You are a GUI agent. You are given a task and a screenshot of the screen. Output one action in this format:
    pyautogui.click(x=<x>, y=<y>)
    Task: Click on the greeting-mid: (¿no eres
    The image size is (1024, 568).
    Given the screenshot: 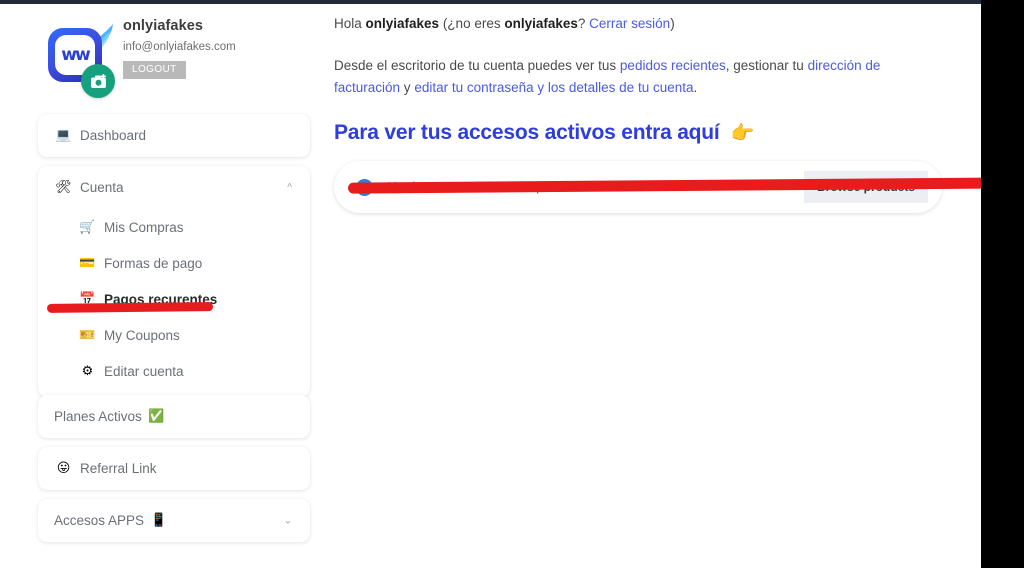 What is the action you would take?
    pyautogui.click(x=472, y=23)
    